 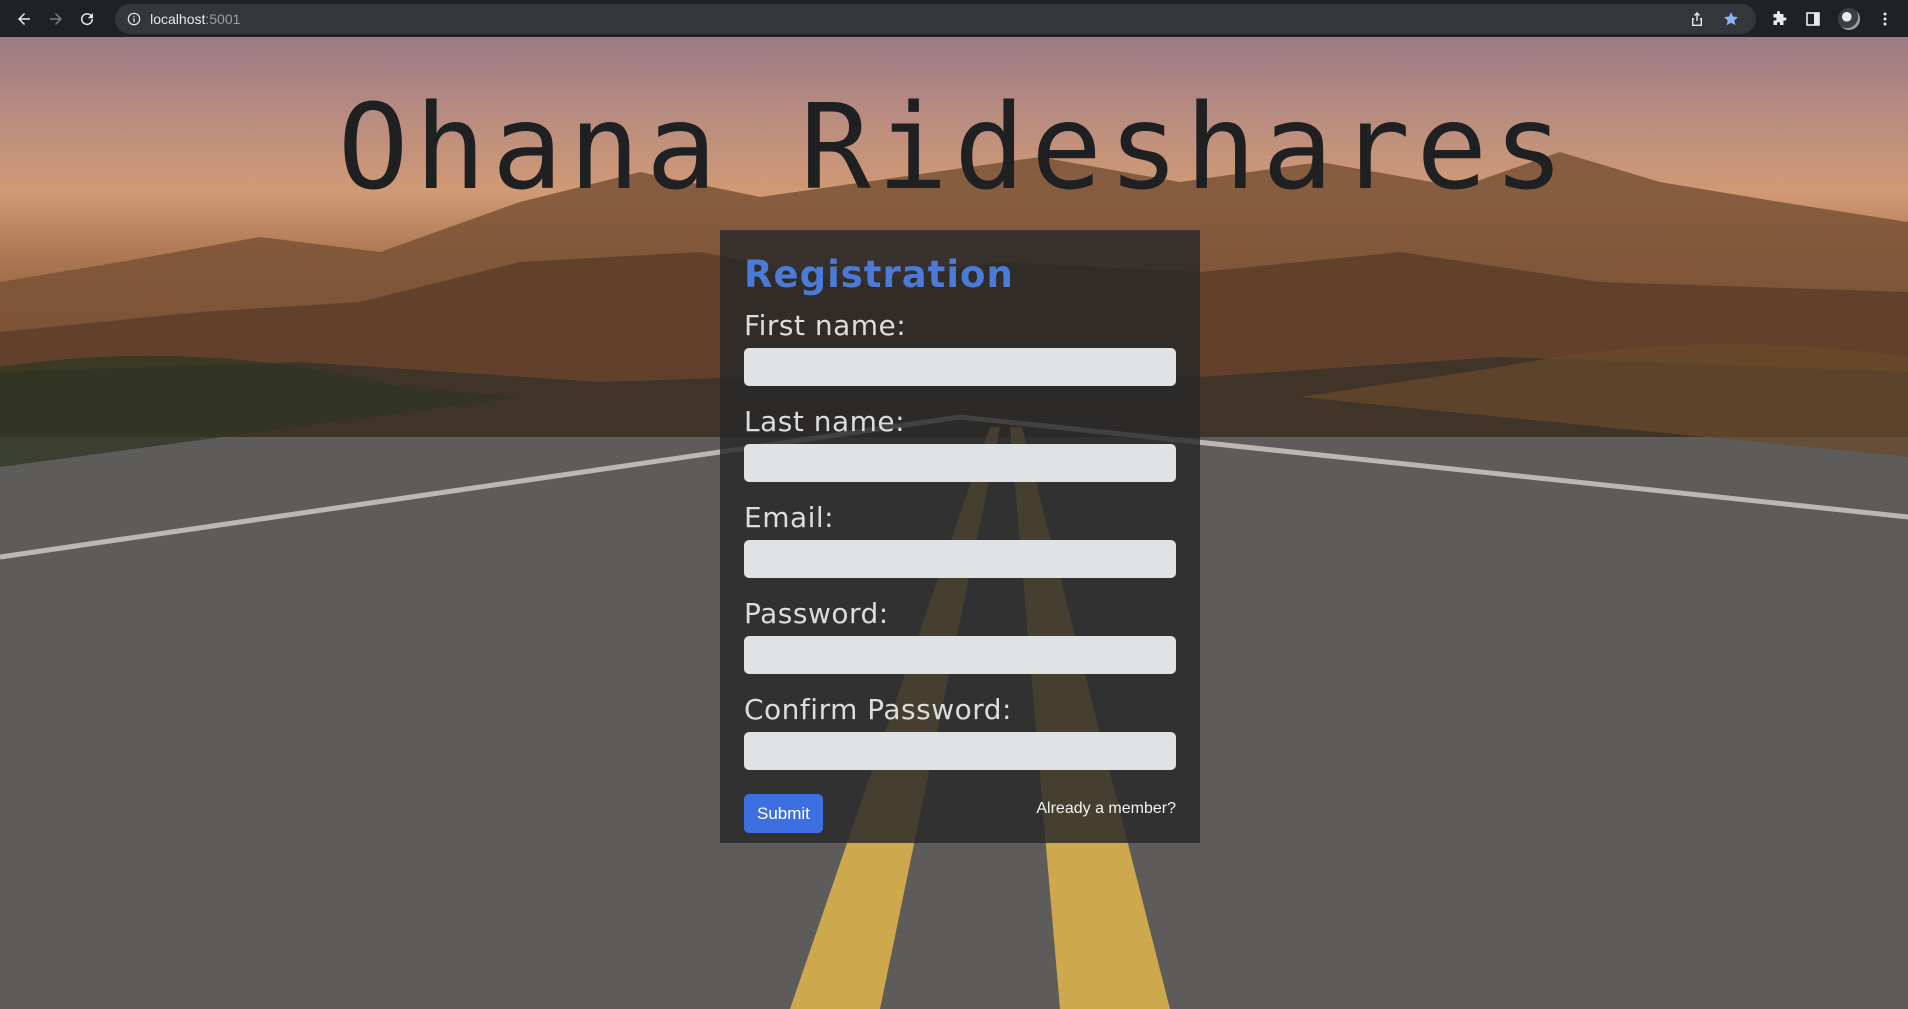 I want to click on side-panel-button, so click(x=1813, y=19).